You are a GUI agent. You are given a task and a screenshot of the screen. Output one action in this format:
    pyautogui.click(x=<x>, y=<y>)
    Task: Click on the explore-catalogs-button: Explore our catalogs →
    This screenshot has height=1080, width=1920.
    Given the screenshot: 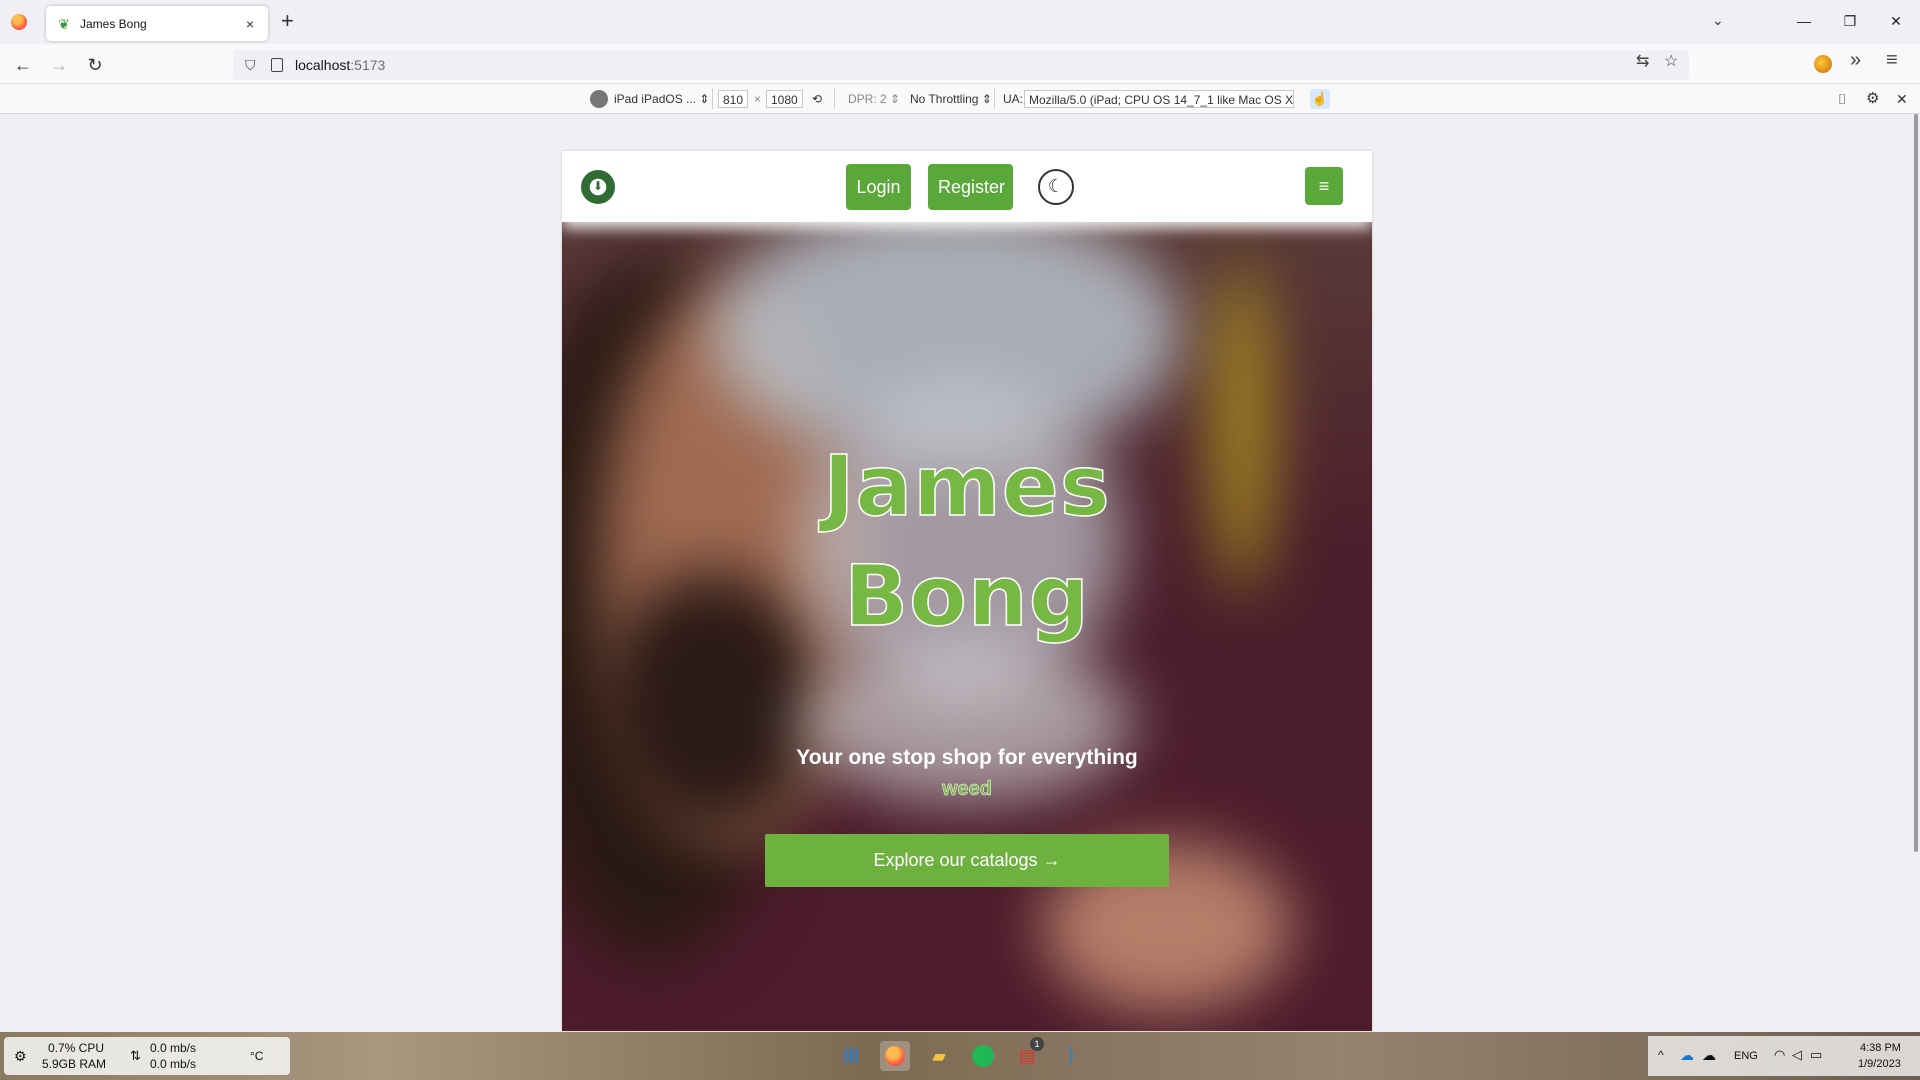 What is the action you would take?
    pyautogui.click(x=967, y=860)
    